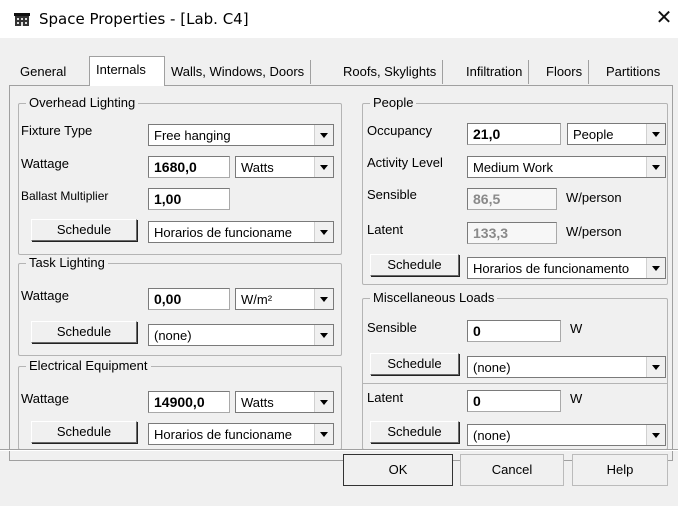 The height and width of the screenshot is (506, 678). What do you see at coordinates (392, 194) in the screenshot?
I see `people-sensible-label: Sensible` at bounding box center [392, 194].